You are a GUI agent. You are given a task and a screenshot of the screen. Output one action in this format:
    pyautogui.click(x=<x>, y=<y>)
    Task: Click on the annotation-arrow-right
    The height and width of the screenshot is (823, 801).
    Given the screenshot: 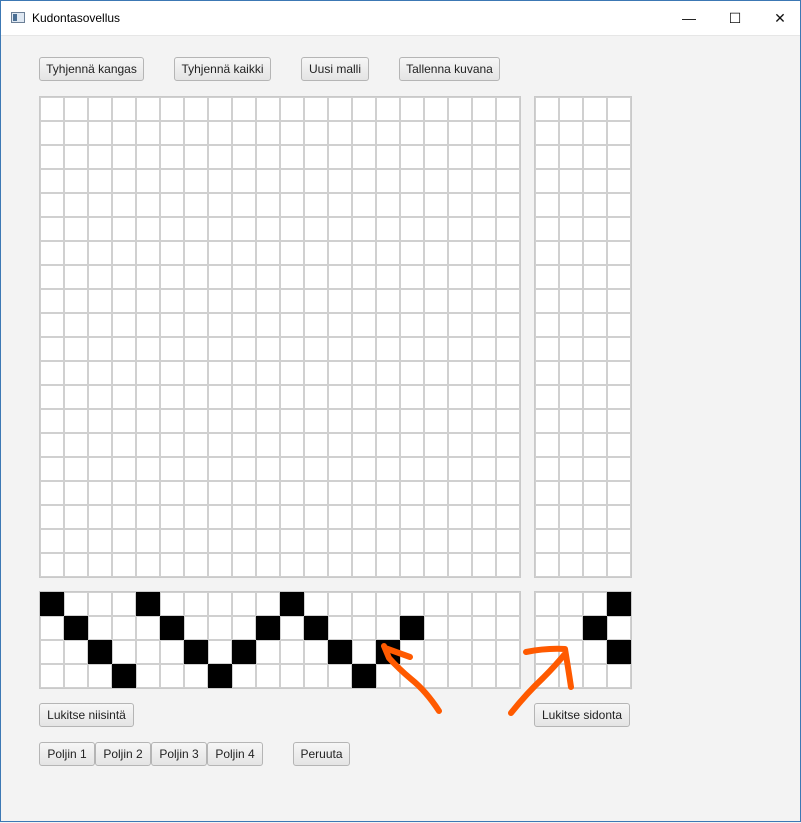 What is the action you would take?
    pyautogui.click(x=541, y=680)
    